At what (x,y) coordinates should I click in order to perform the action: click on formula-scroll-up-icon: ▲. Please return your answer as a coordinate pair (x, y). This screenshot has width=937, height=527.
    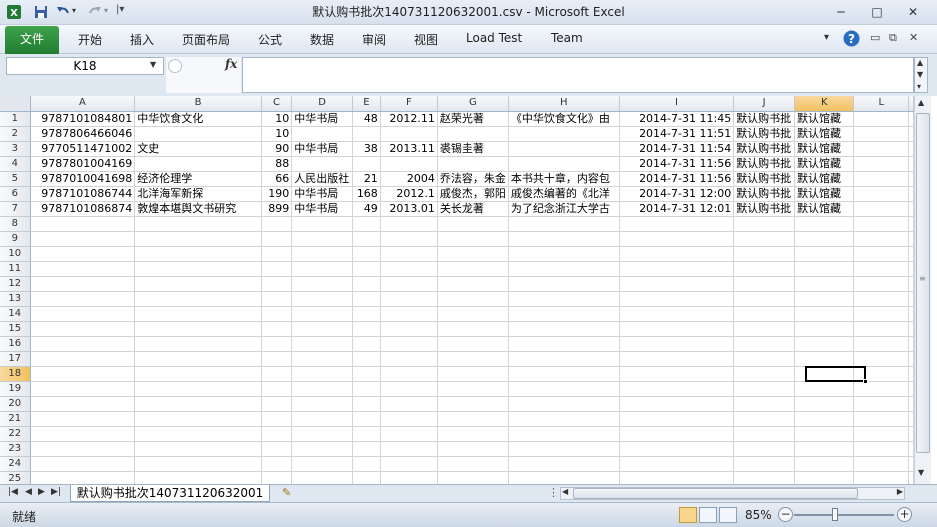
    Looking at the image, I should click on (920, 62).